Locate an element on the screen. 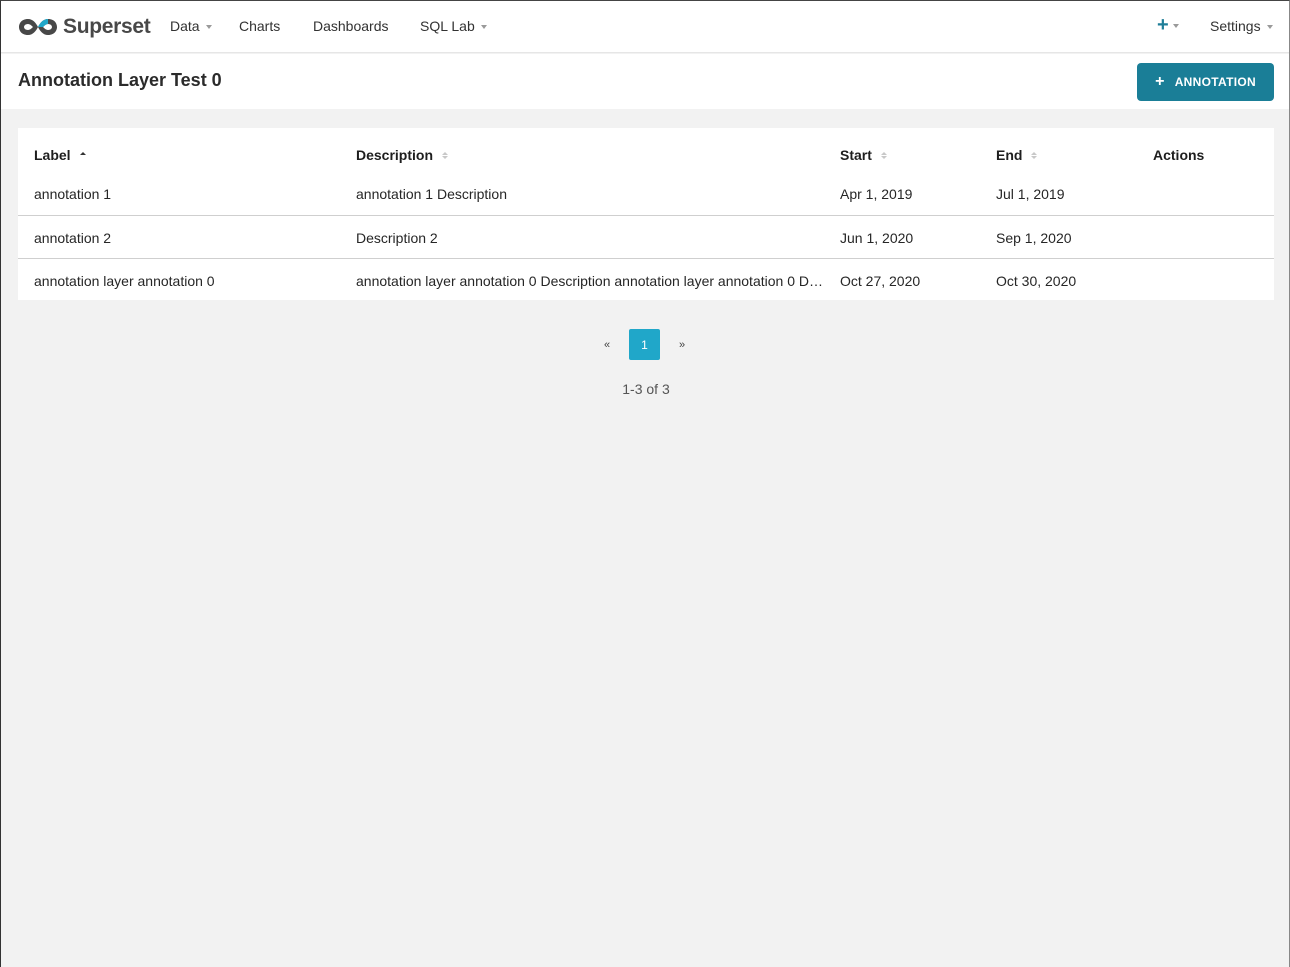  nav-charts-link: Charts is located at coordinates (259, 26).